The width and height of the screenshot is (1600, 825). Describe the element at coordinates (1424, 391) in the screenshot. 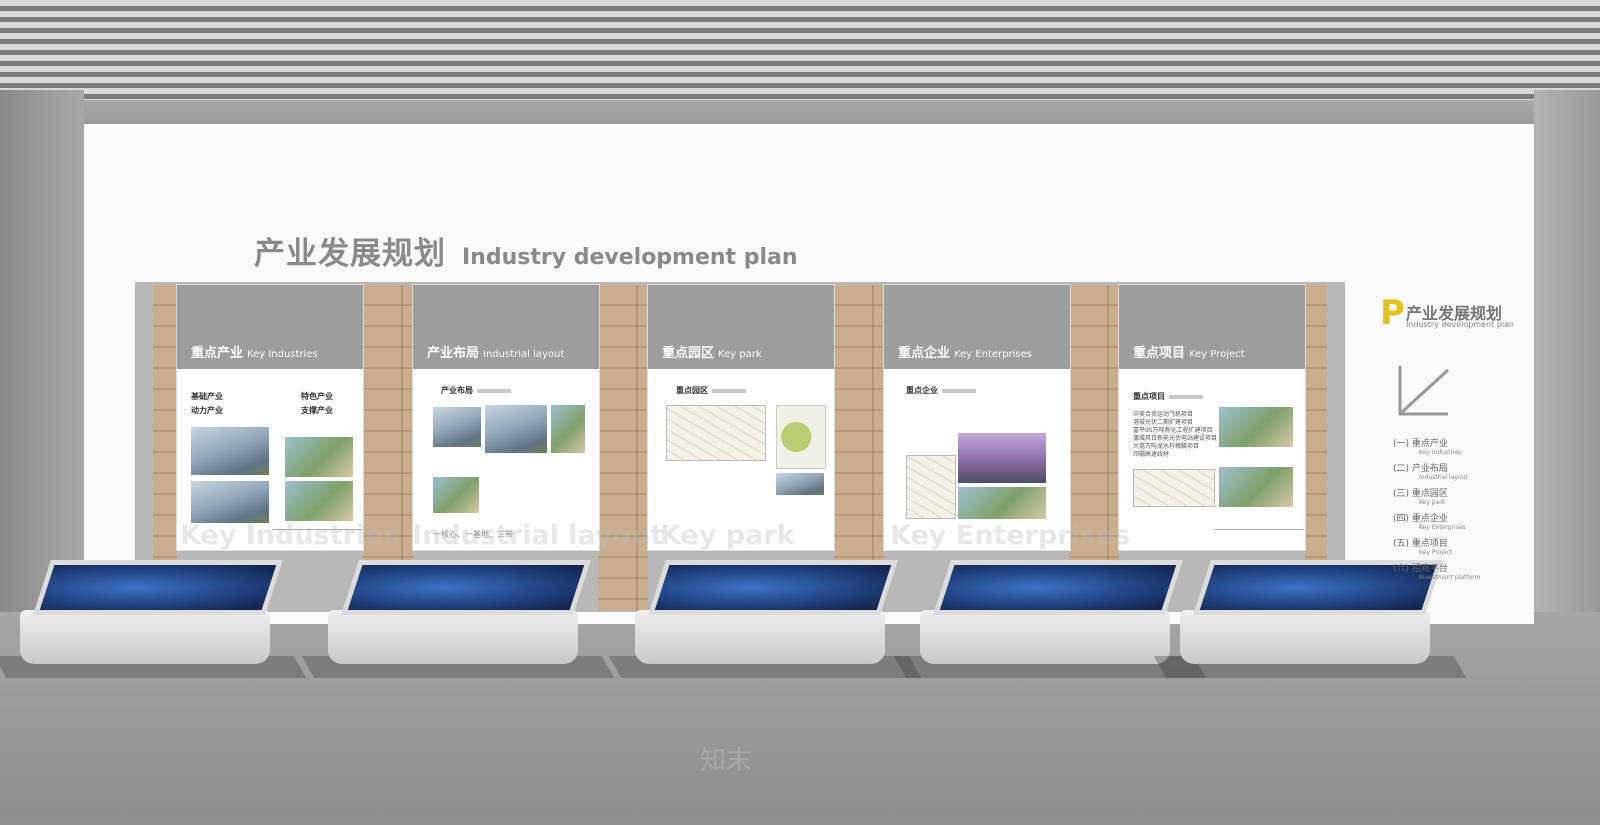

I see `arrow-down-left-icon` at that location.